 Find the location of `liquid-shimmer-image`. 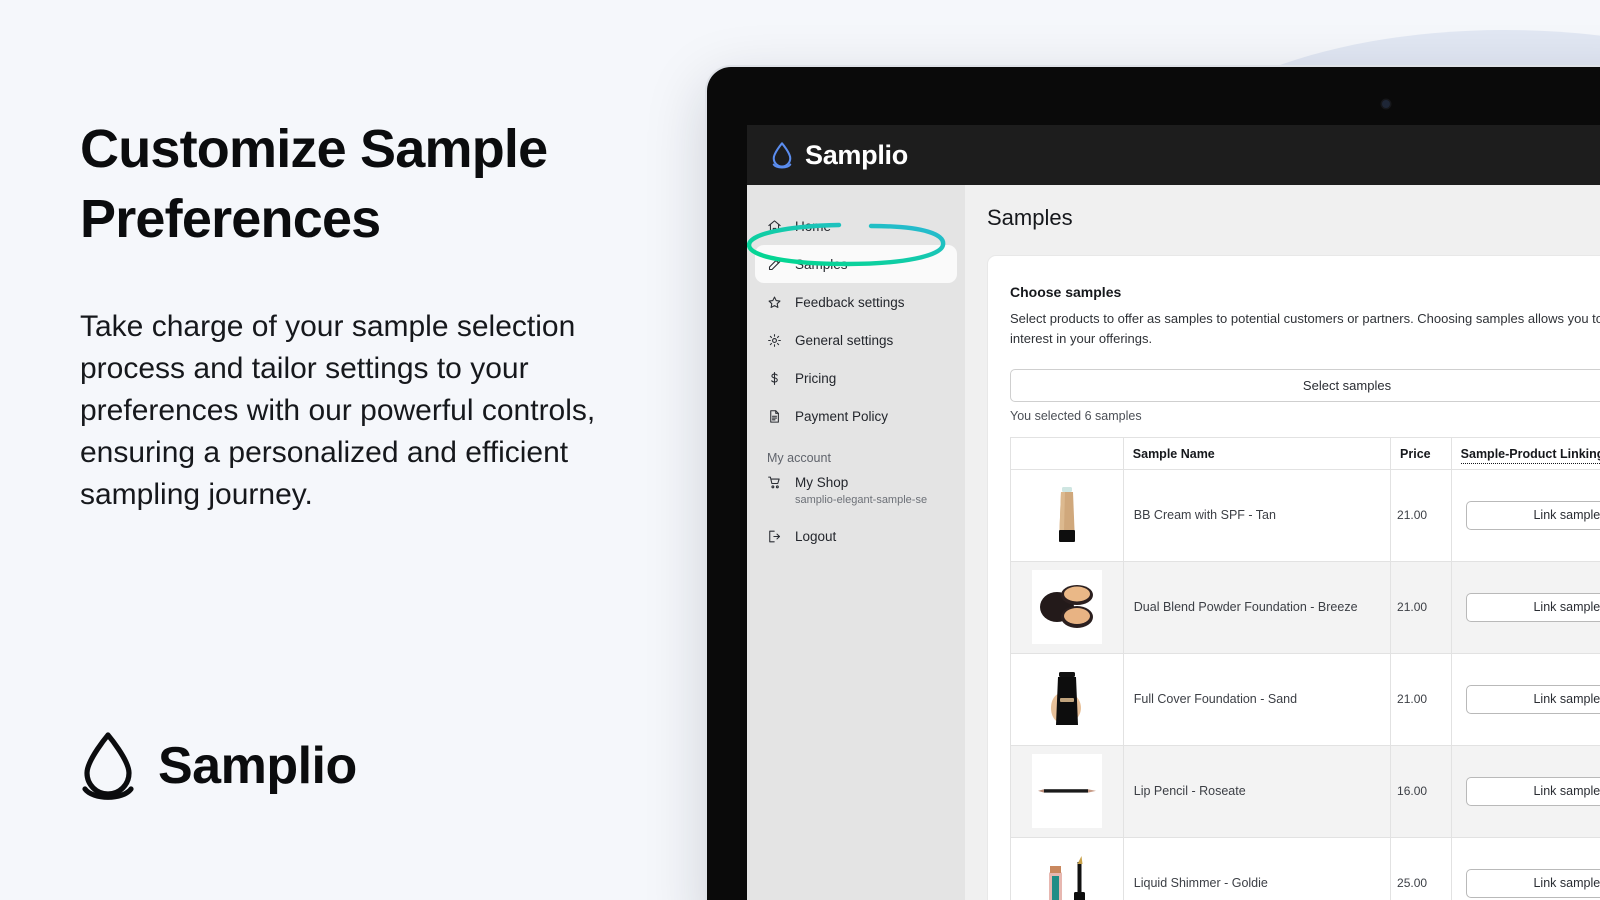

liquid-shimmer-image is located at coordinates (1066, 873).